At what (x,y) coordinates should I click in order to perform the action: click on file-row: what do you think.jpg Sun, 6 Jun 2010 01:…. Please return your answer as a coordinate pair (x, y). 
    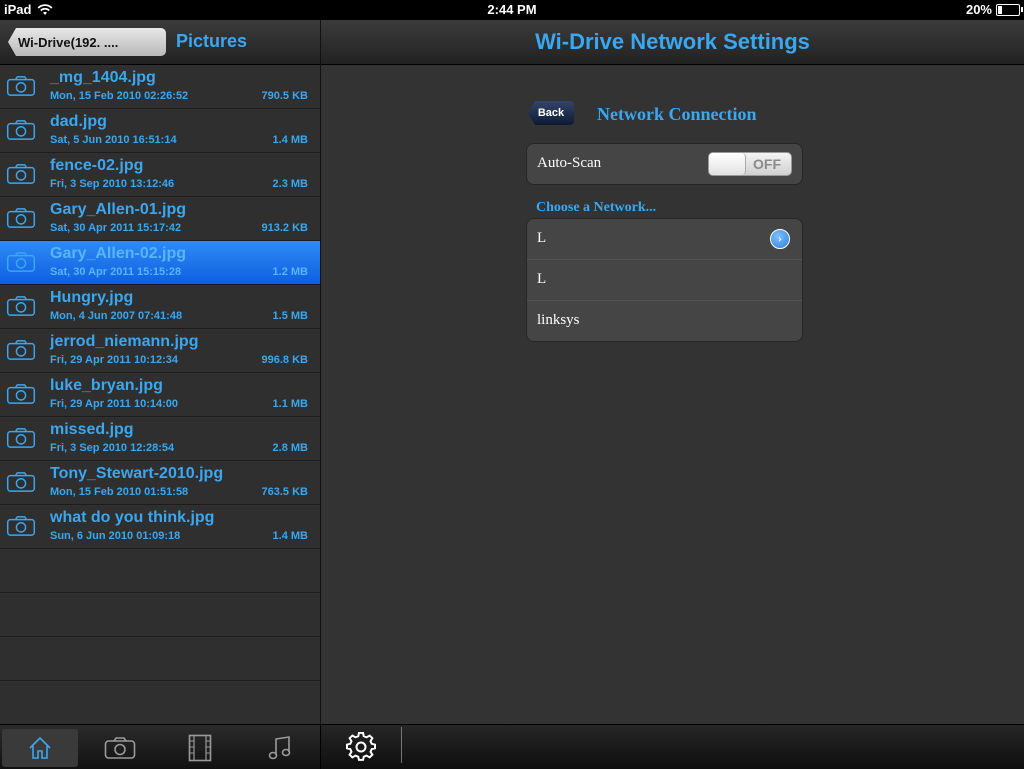
    Looking at the image, I should click on (160, 527).